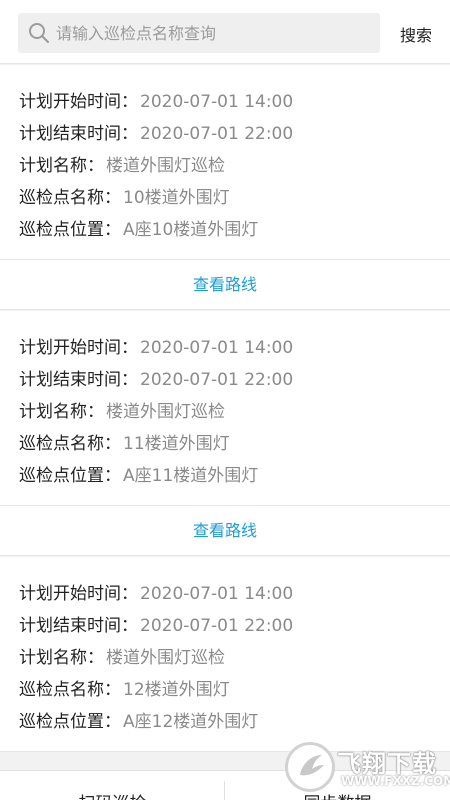  What do you see at coordinates (176, 198) in the screenshot?
I see `field-value: 10楼道外围灯` at bounding box center [176, 198].